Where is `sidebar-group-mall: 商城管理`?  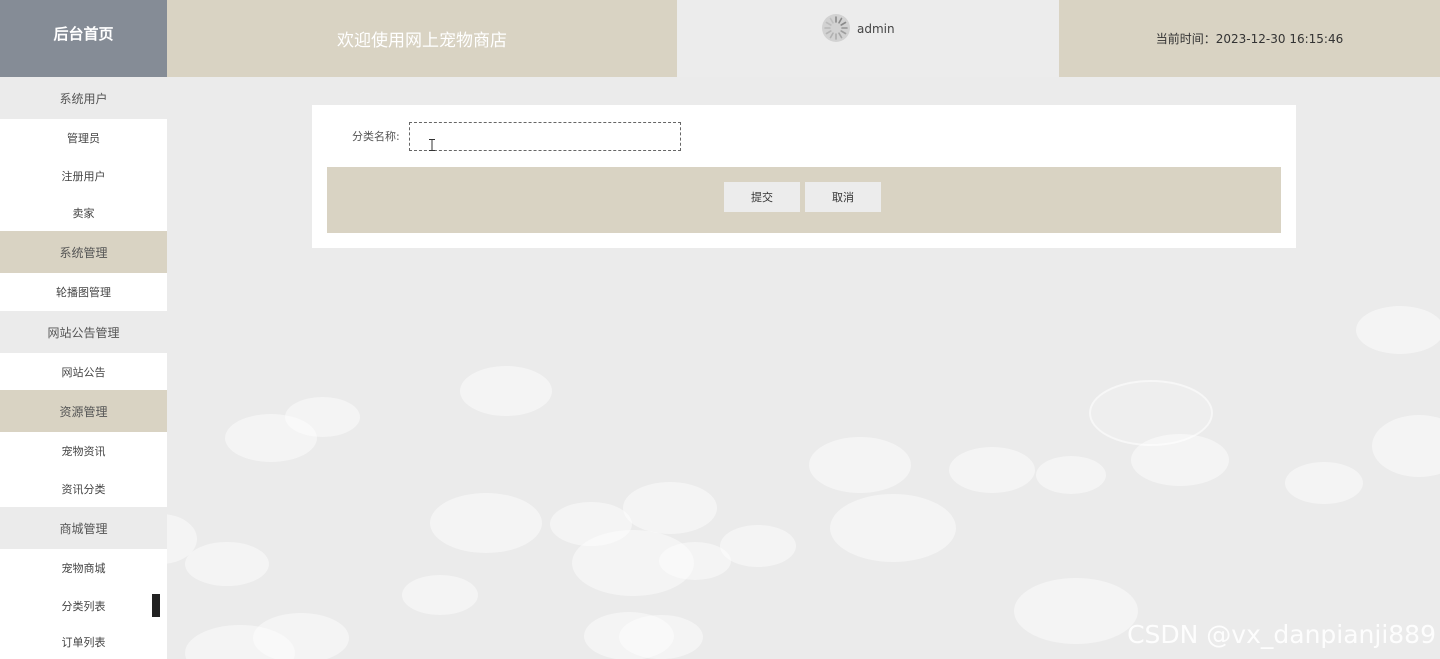
sidebar-group-mall: 商城管理 is located at coordinates (83, 528).